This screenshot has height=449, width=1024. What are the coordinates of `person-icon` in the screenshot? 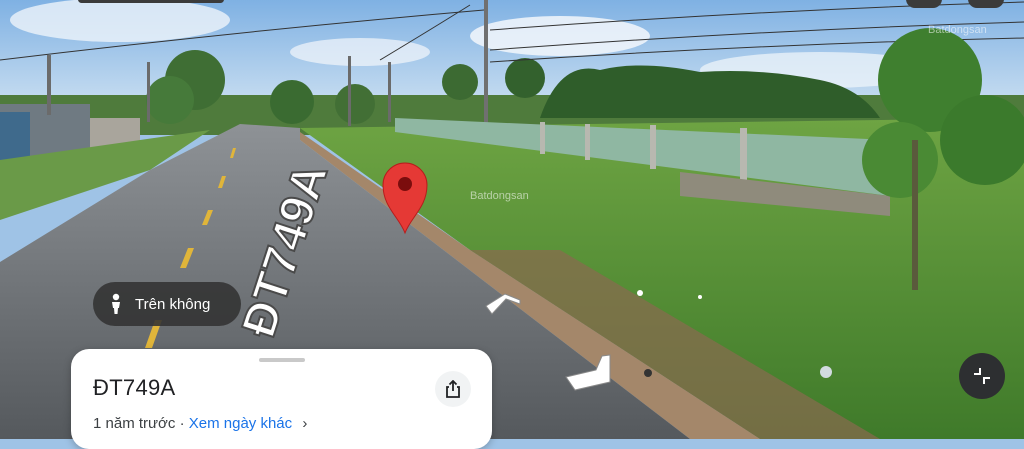 It's located at (116, 304).